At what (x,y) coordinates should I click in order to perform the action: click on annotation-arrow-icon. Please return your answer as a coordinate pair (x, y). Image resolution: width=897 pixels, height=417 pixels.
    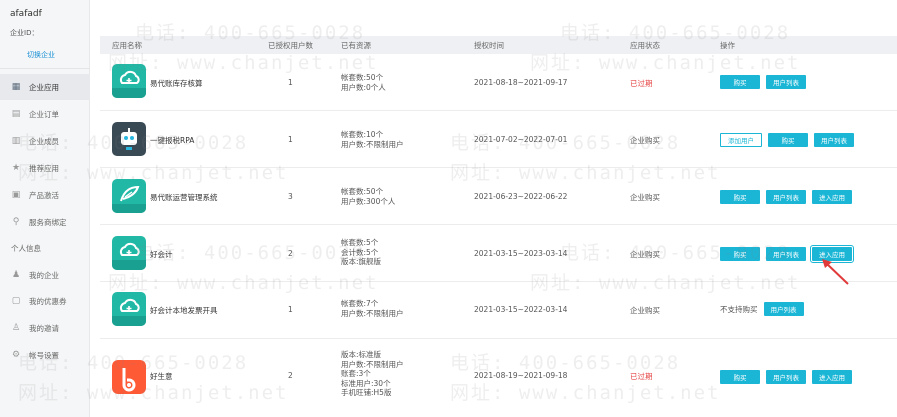
    Looking at the image, I should click on (835, 272).